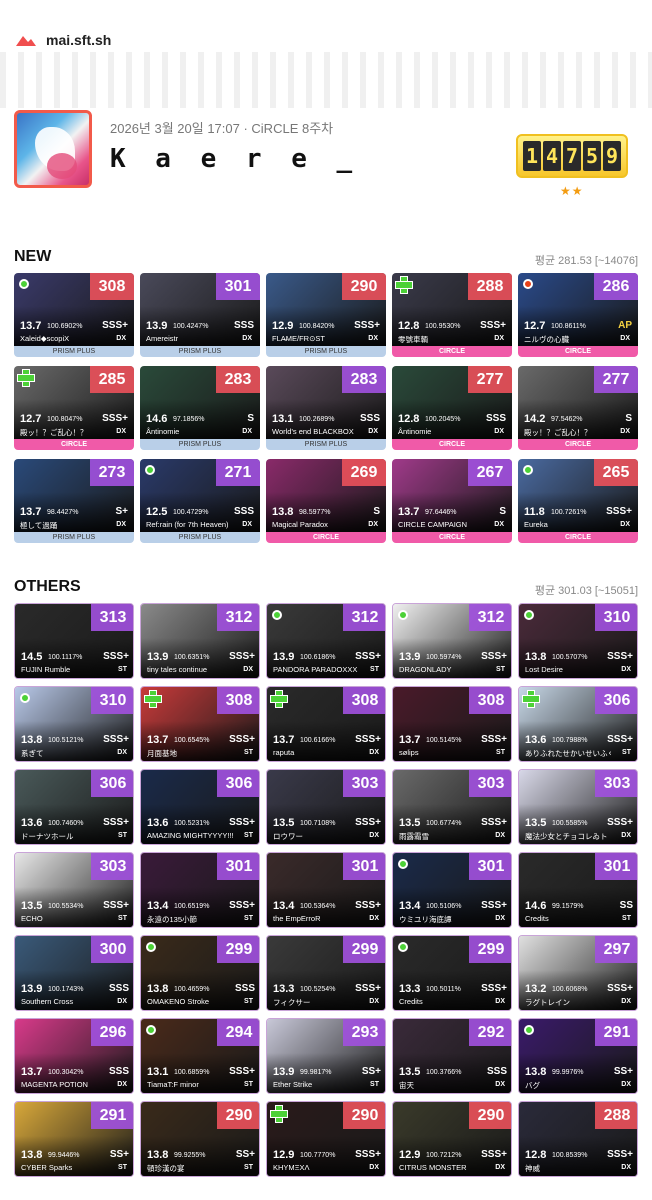  What do you see at coordinates (74, 1056) in the screenshot?
I see `song-card: 296 13.7 100.3042% SSS MAGENTA POTION DX` at bounding box center [74, 1056].